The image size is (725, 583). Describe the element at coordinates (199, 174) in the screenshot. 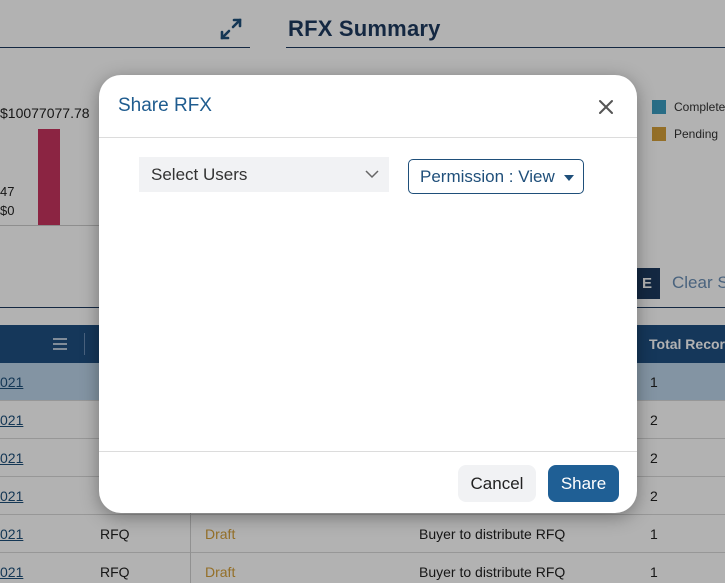

I see `select-users-placeholder: Select Users` at that location.